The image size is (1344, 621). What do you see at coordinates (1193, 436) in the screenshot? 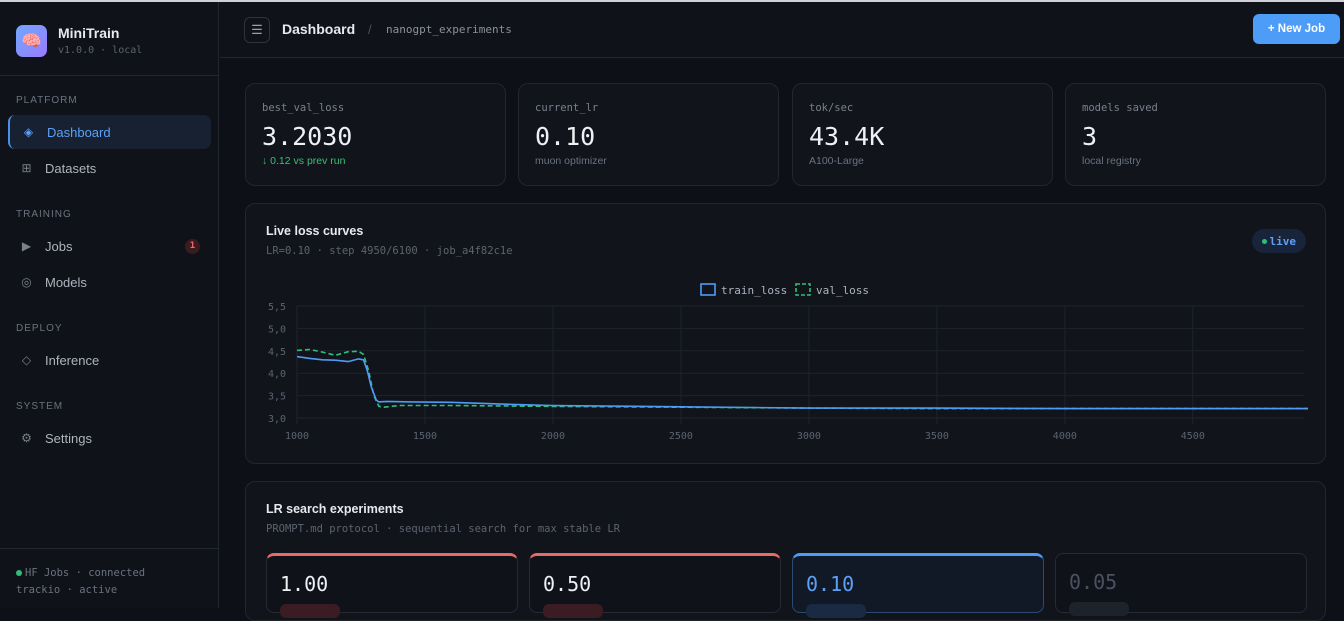
I see `x-tick-label: 4500` at bounding box center [1193, 436].